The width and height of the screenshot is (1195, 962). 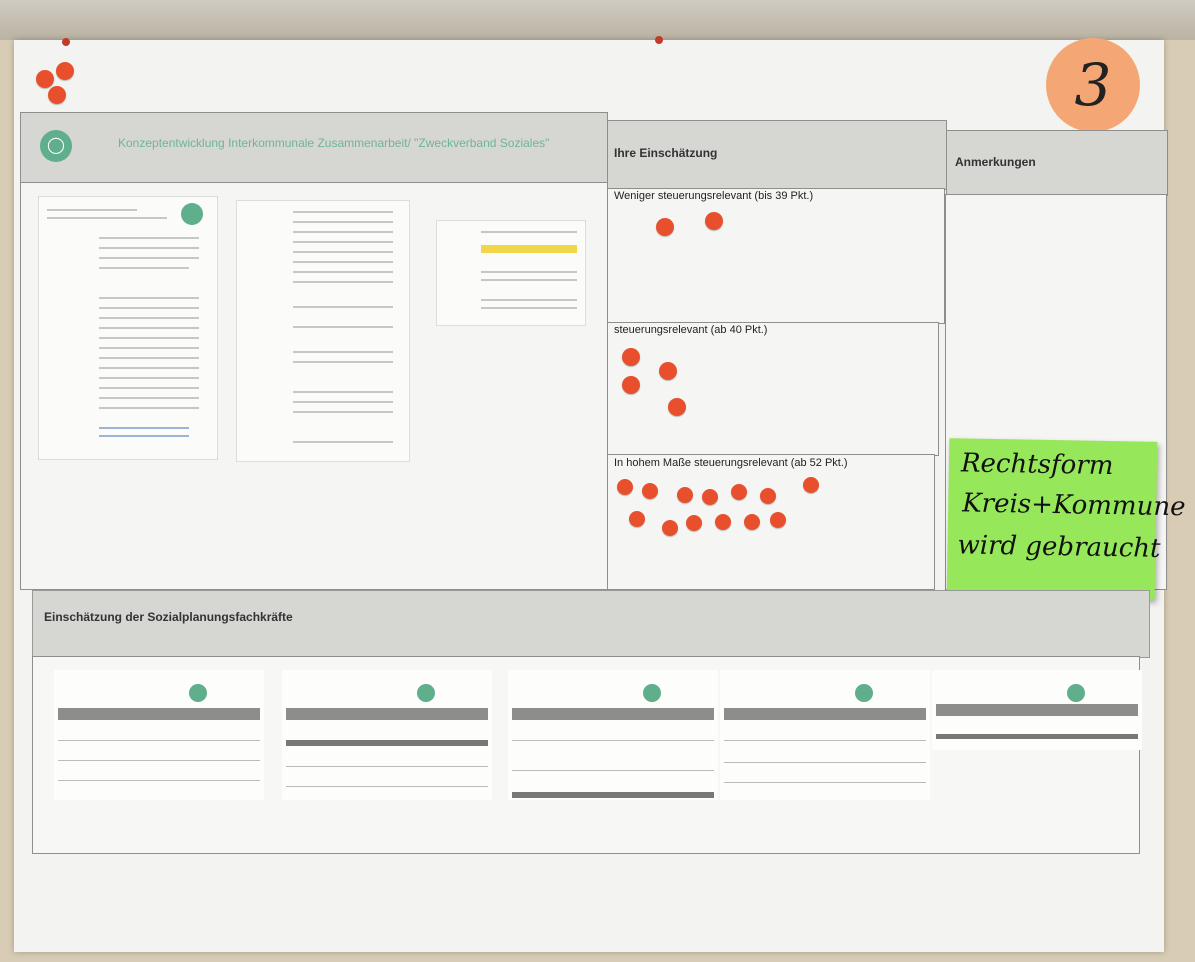 I want to click on section-header-bar, so click(x=591, y=624).